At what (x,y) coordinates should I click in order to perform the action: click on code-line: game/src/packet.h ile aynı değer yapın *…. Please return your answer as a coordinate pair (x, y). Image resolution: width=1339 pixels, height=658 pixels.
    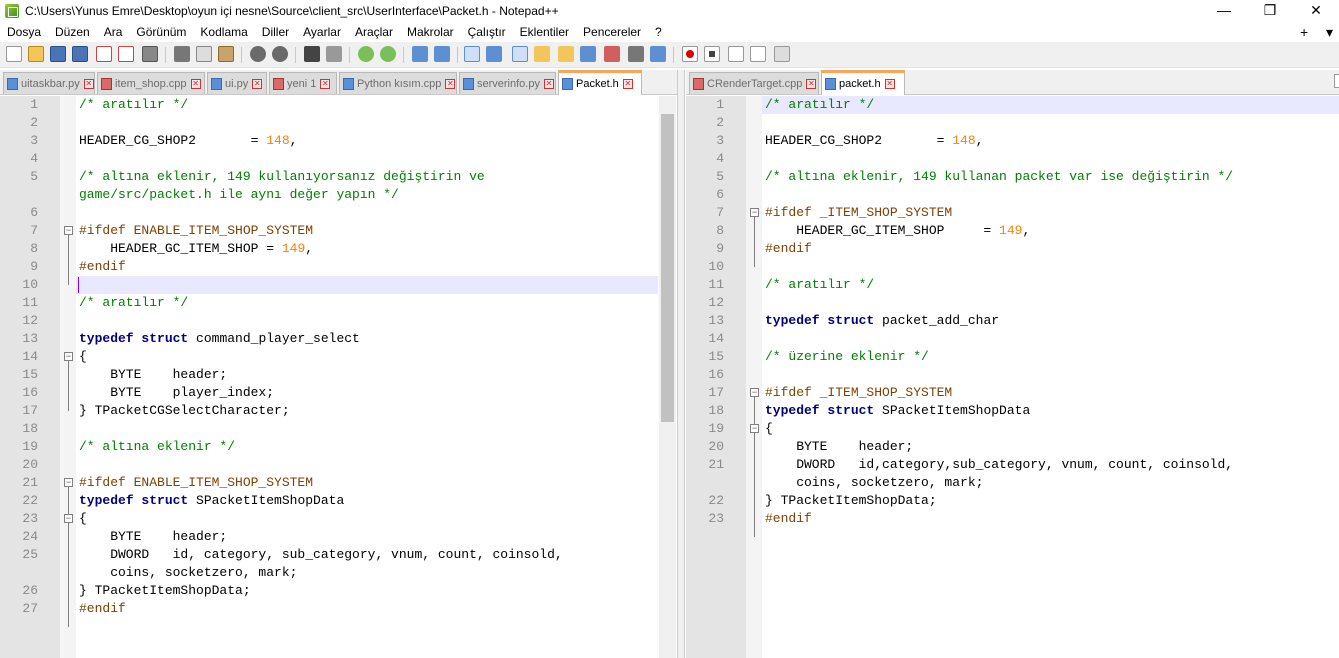
    Looking at the image, I should click on (239, 195).